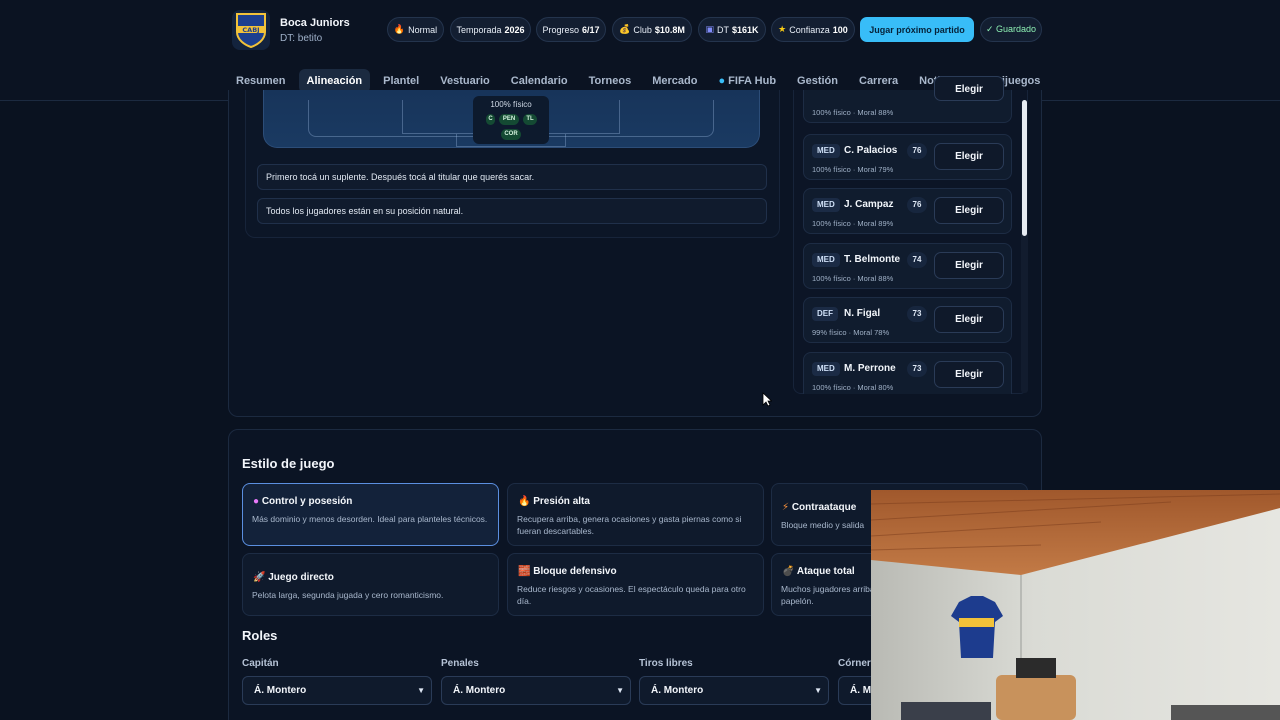 The width and height of the screenshot is (1280, 720). Describe the element at coordinates (853, 387) in the screenshot. I see `player-meta: 100% físico · Moral 80%` at that location.